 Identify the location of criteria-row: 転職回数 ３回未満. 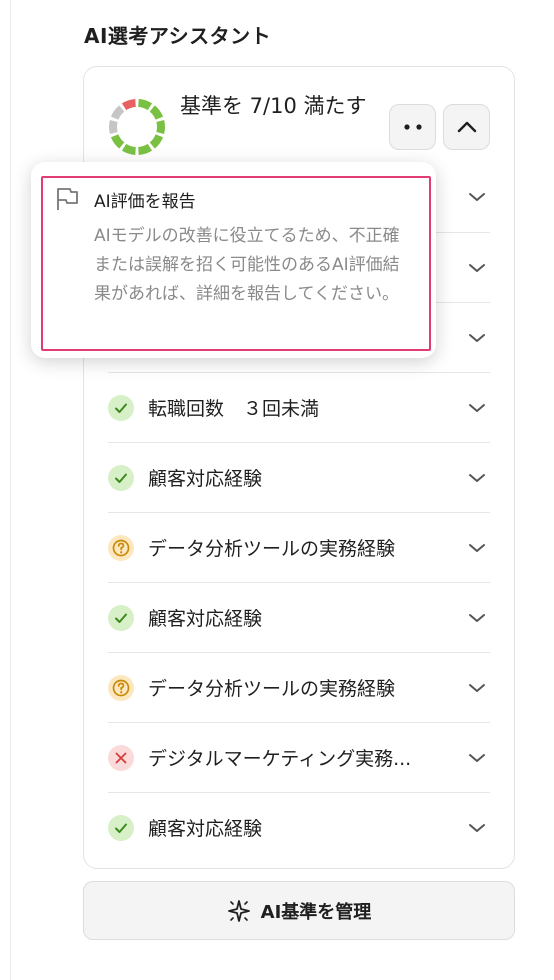
(299, 407).